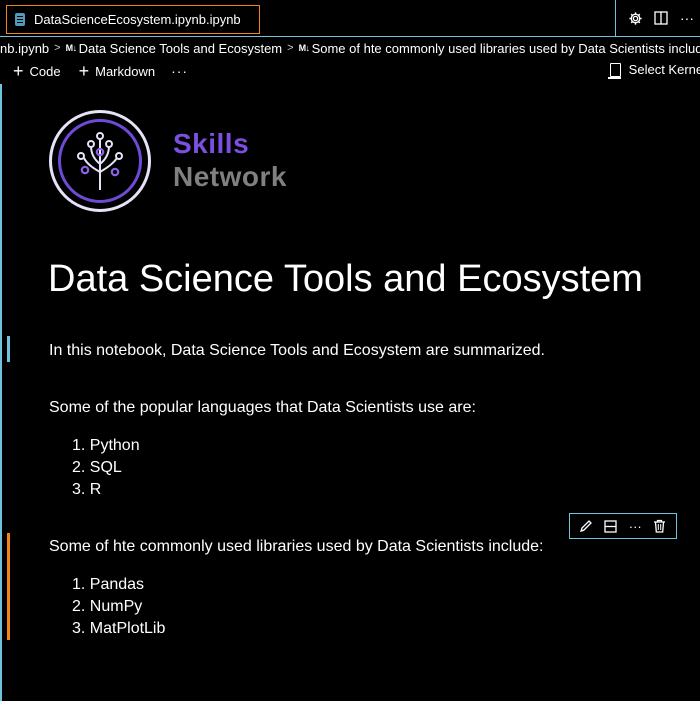  I want to click on split-cell-icon, so click(611, 526).